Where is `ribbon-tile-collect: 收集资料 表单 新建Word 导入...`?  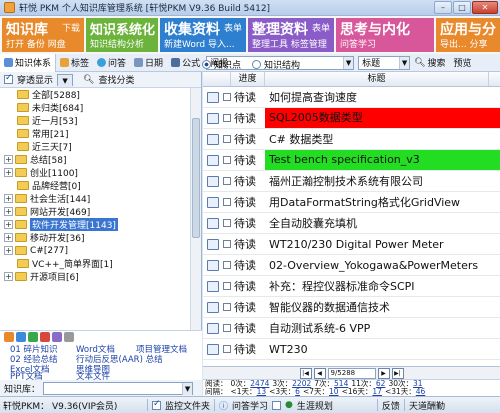 ribbon-tile-collect: 收集资料 表单 新建Word 导入... is located at coordinates (203, 35).